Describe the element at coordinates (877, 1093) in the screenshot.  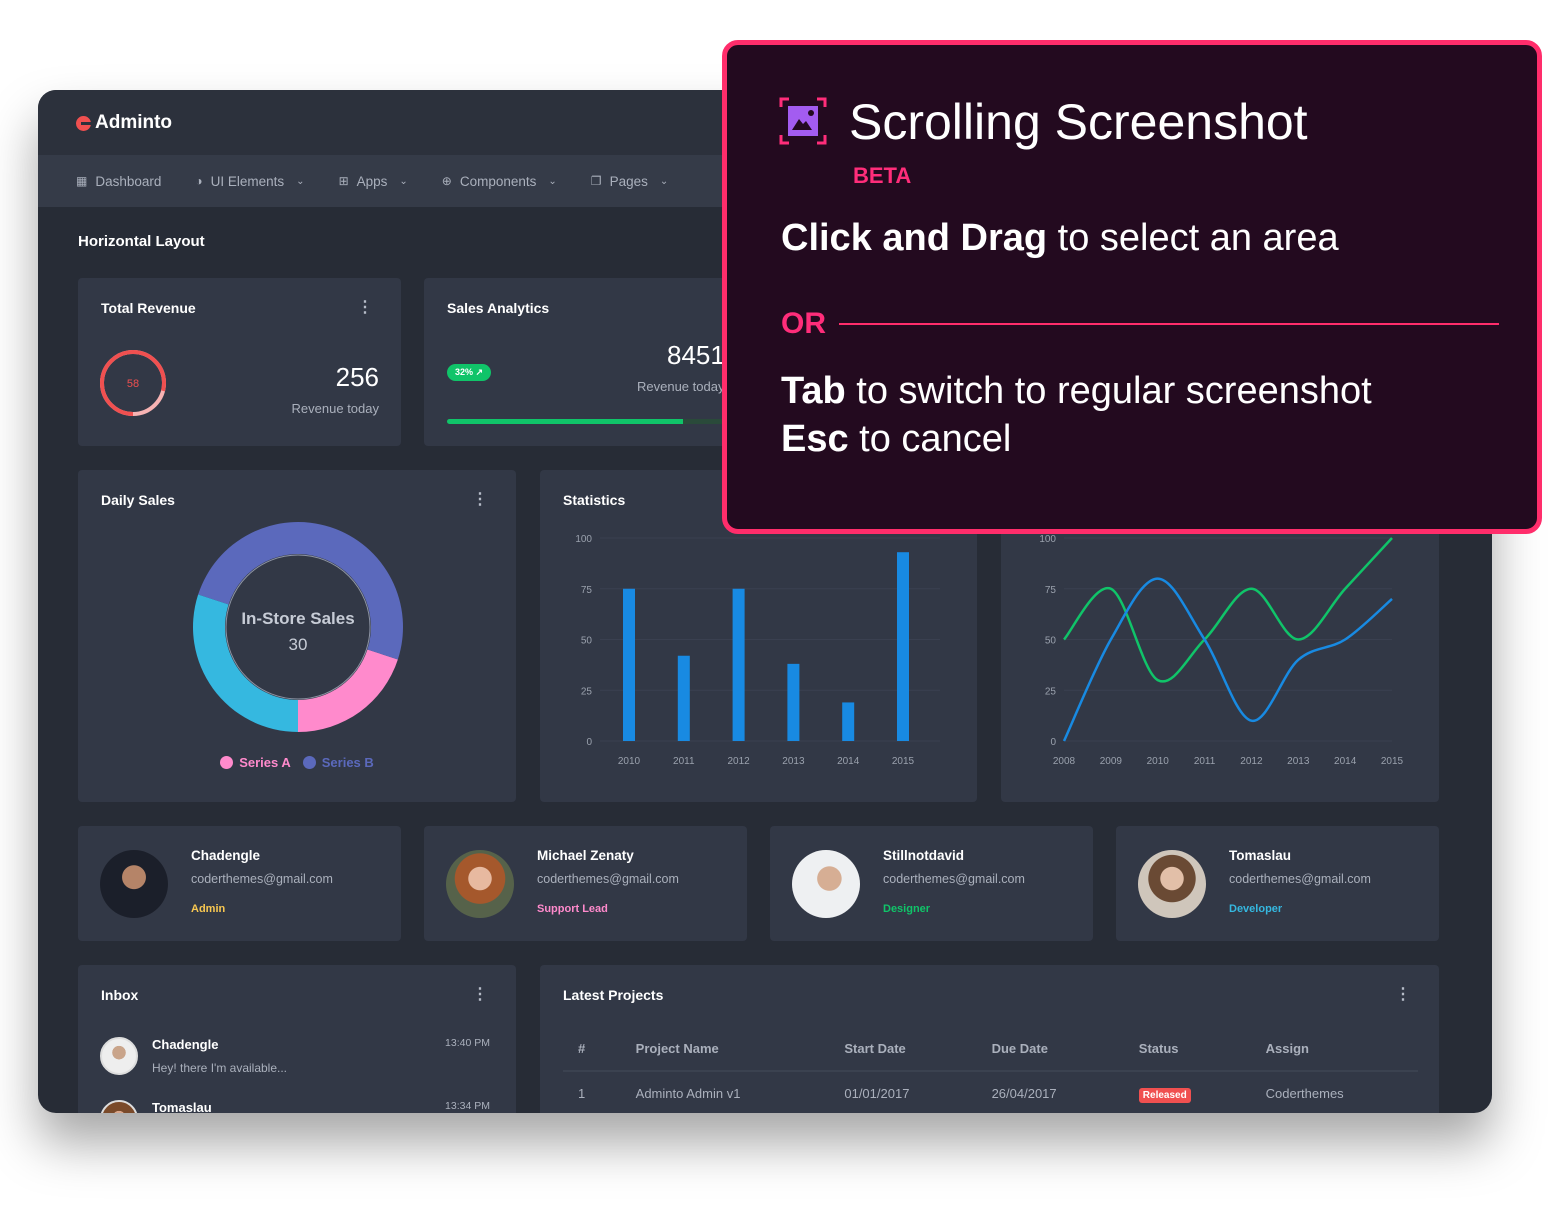
I see `cell-start: 01/01/2017` at that location.